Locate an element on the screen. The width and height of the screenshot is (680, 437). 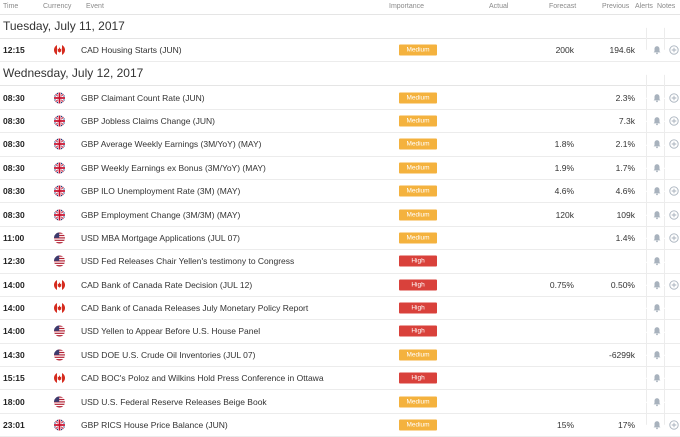
previous-value: 1.4% is located at coordinates (625, 237).